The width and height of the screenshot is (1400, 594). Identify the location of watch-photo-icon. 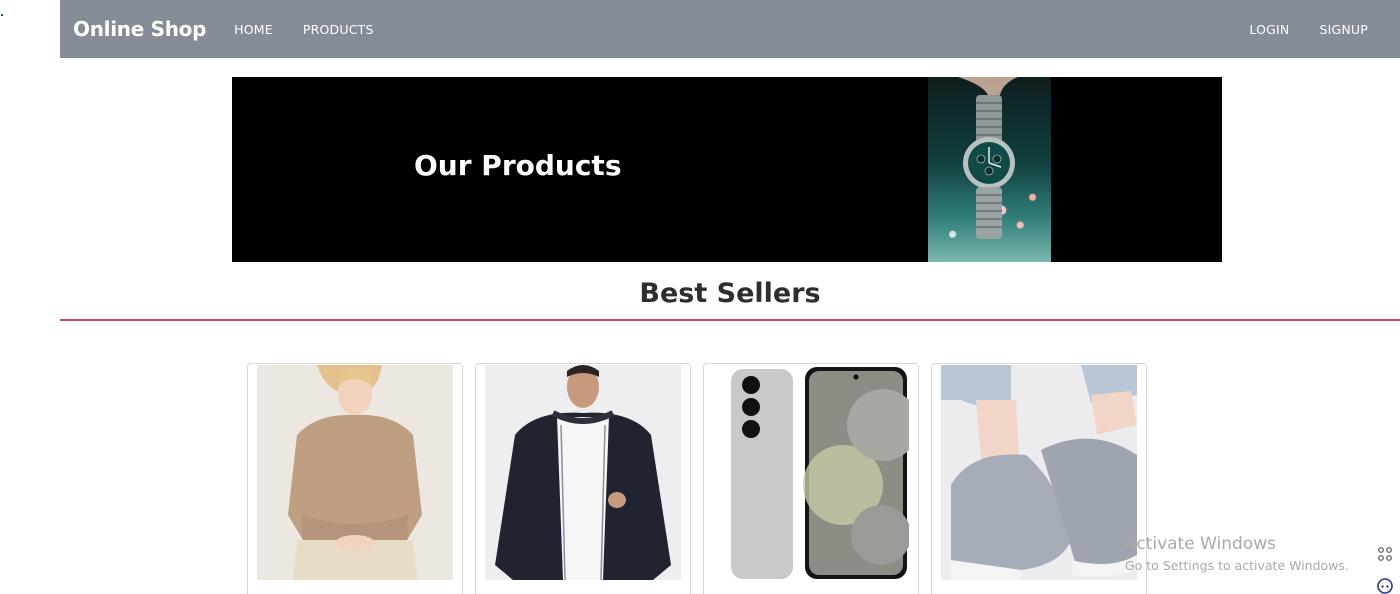
(989, 169).